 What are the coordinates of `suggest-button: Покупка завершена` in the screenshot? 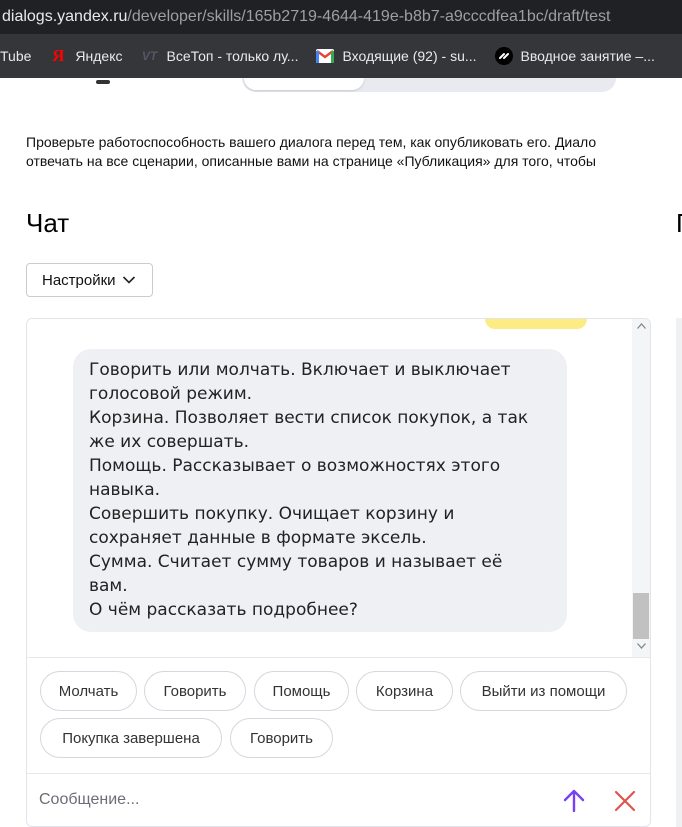 It's located at (131, 738).